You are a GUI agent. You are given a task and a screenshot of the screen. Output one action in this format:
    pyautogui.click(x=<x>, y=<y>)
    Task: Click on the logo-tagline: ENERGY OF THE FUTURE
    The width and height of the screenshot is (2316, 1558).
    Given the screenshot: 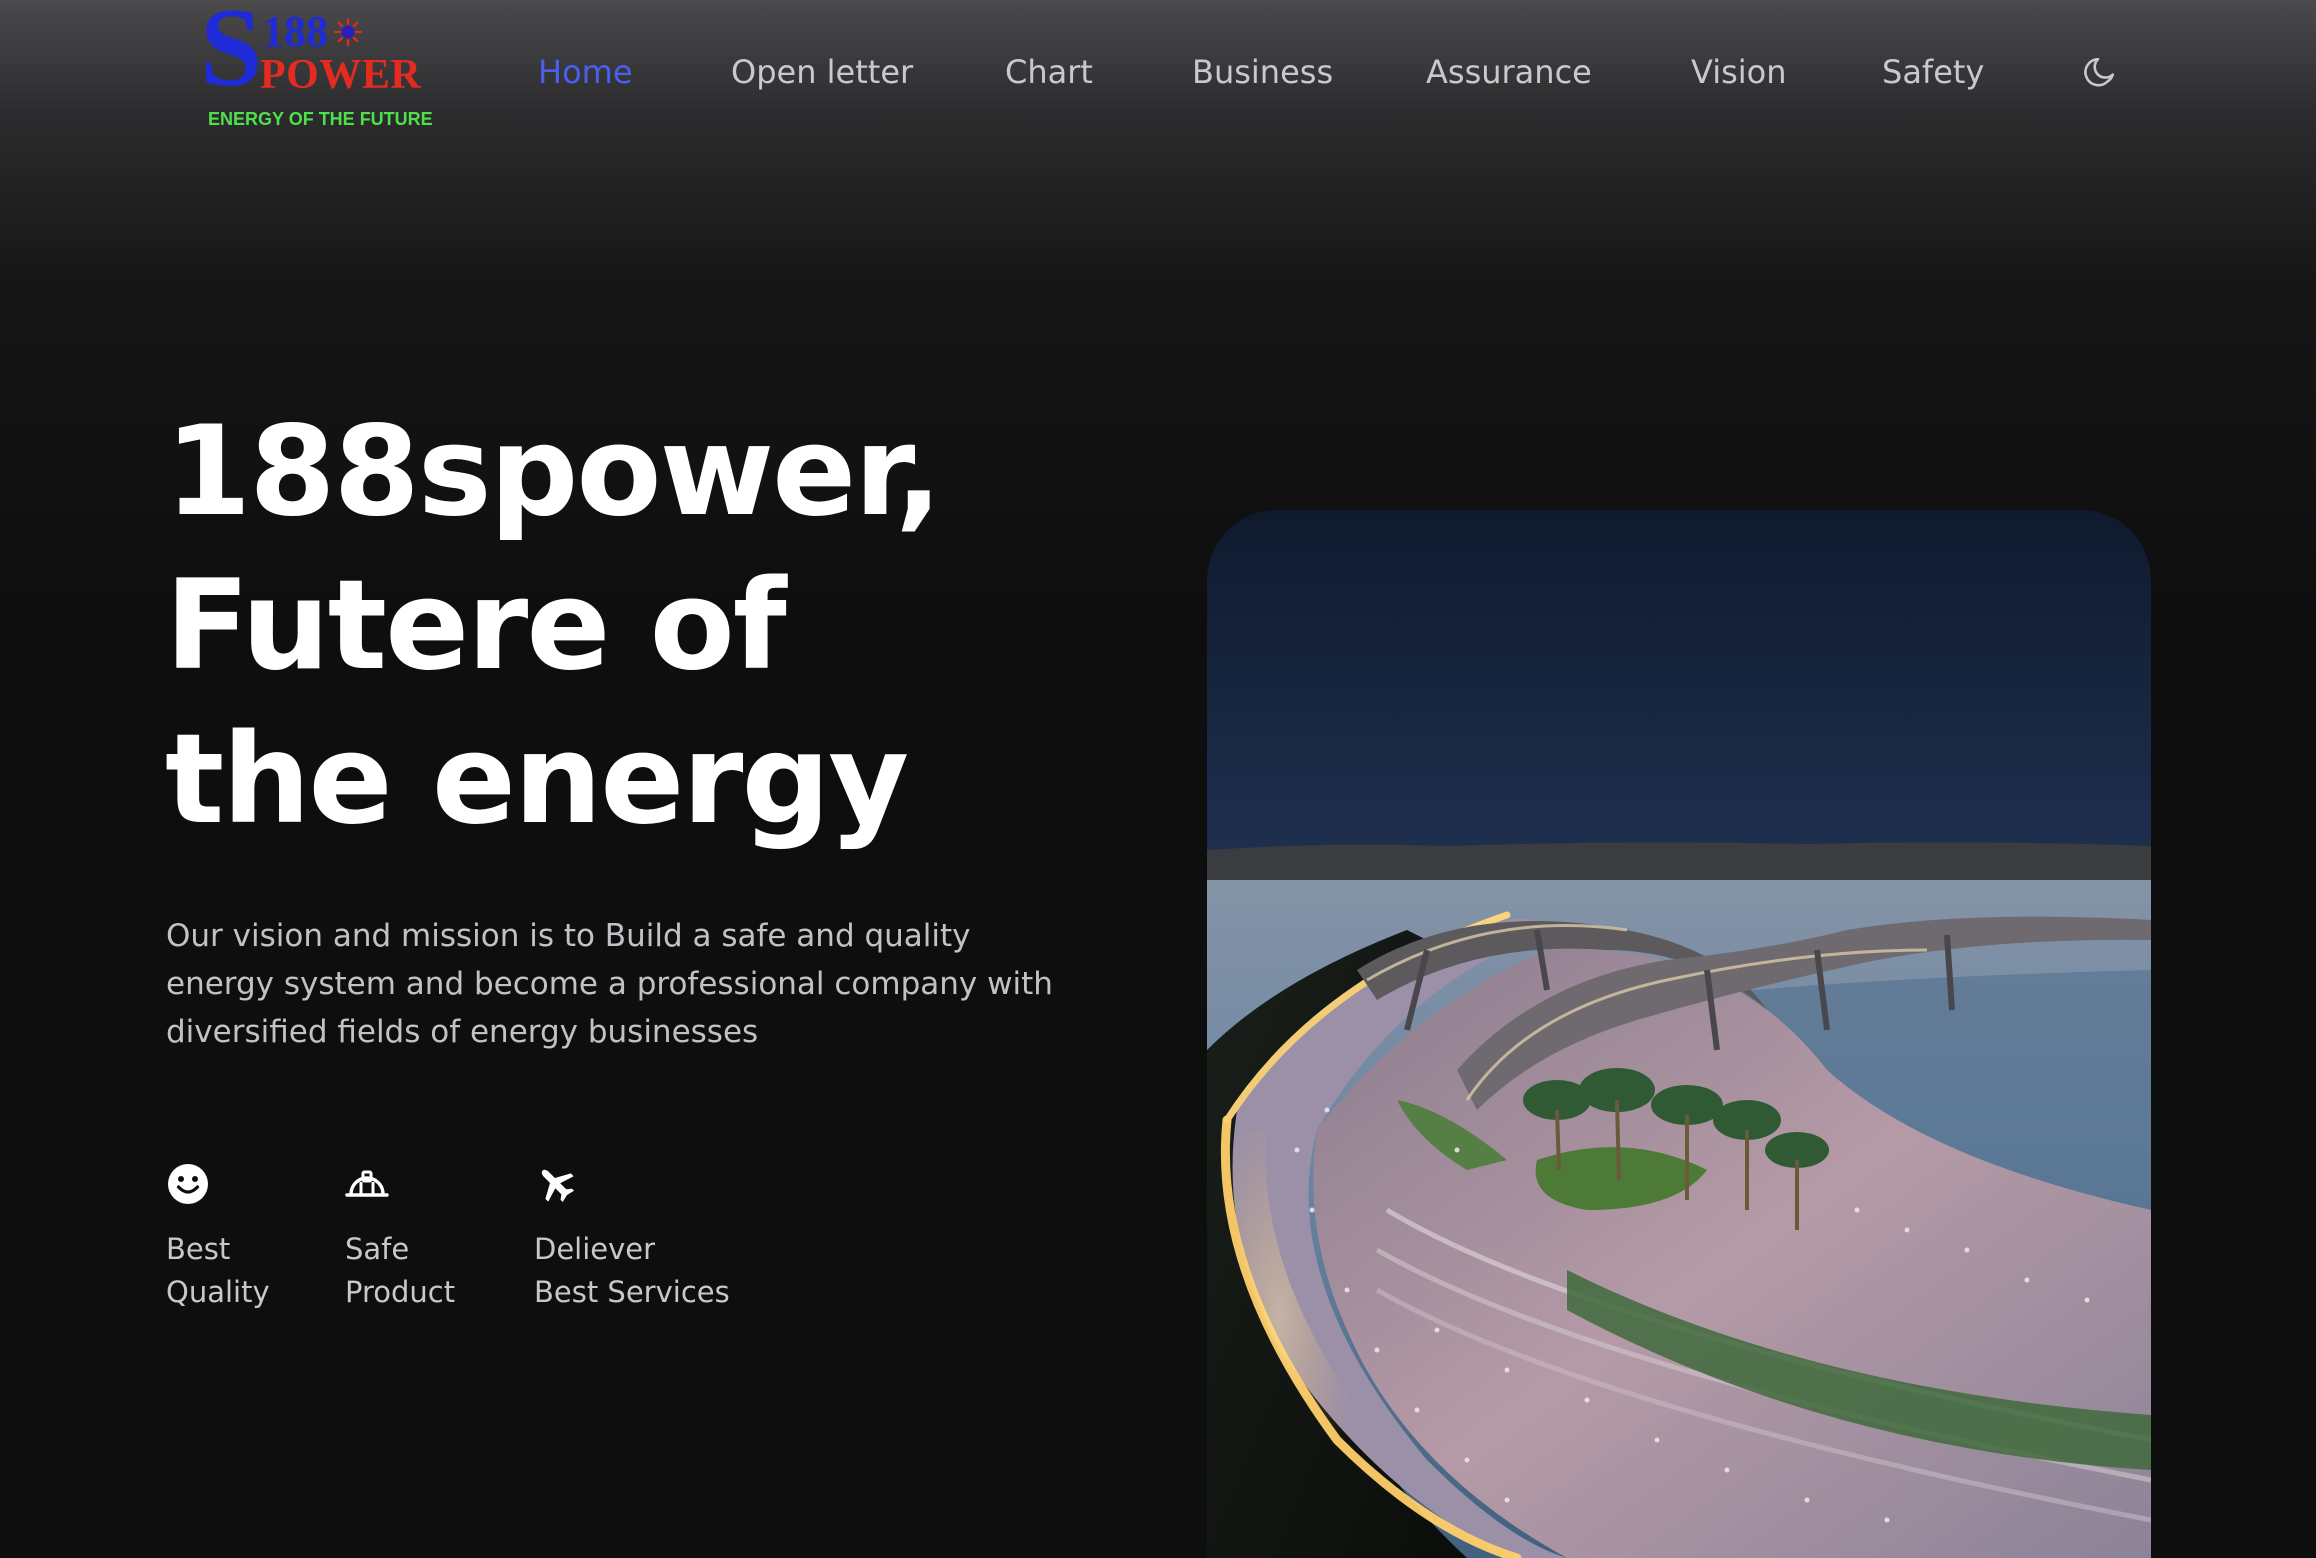 What is the action you would take?
    pyautogui.click(x=320, y=119)
    